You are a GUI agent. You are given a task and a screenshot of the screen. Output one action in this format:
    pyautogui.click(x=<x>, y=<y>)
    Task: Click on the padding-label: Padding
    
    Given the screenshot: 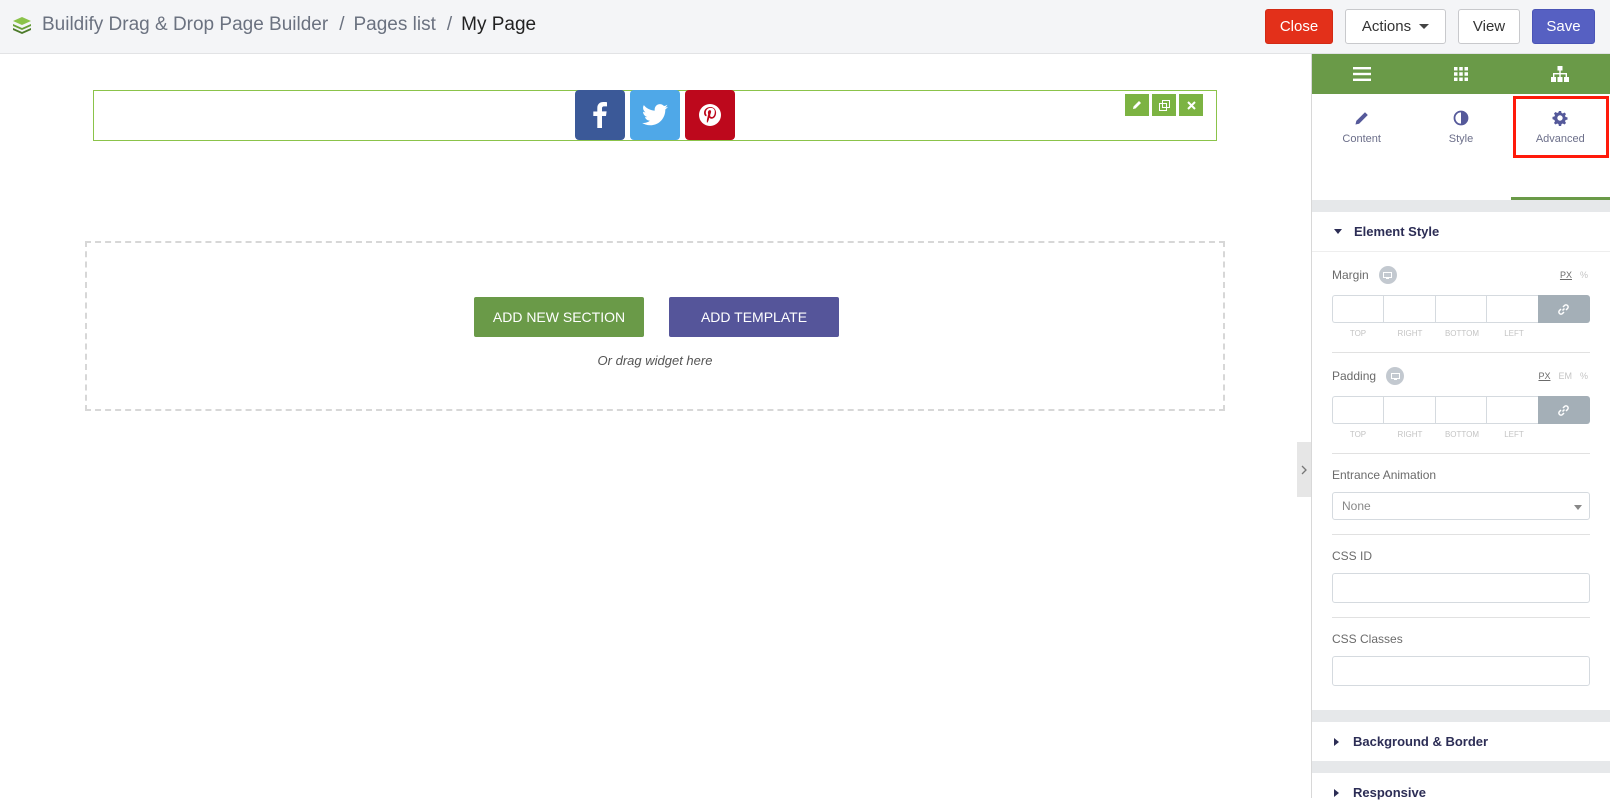 What is the action you would take?
    pyautogui.click(x=1354, y=376)
    